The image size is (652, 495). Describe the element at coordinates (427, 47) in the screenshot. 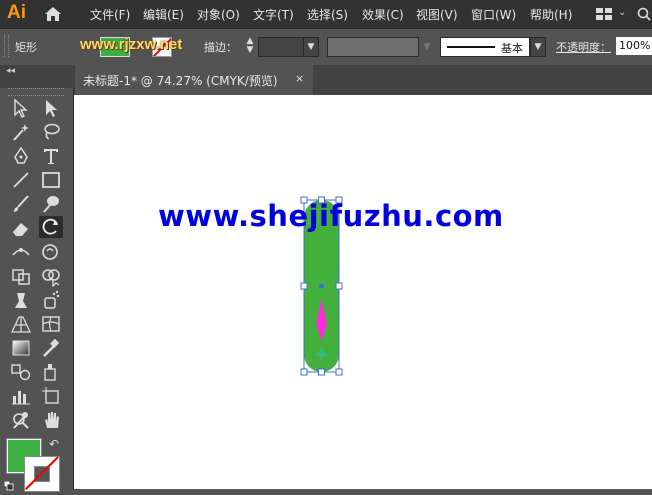

I see `variable-width-dropdown: ▼` at that location.